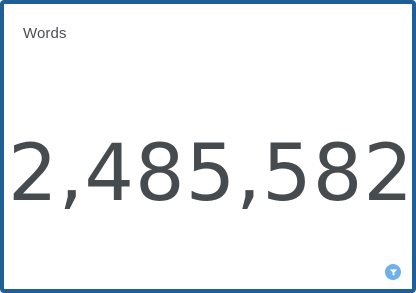 Image resolution: width=416 pixels, height=293 pixels. I want to click on filter-icon, so click(393, 272).